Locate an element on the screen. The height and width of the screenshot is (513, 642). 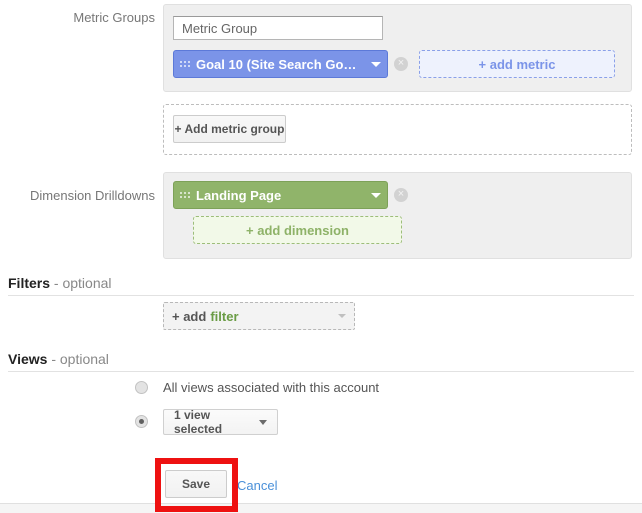
filters-section-heading: Filters - optional is located at coordinates (60, 283).